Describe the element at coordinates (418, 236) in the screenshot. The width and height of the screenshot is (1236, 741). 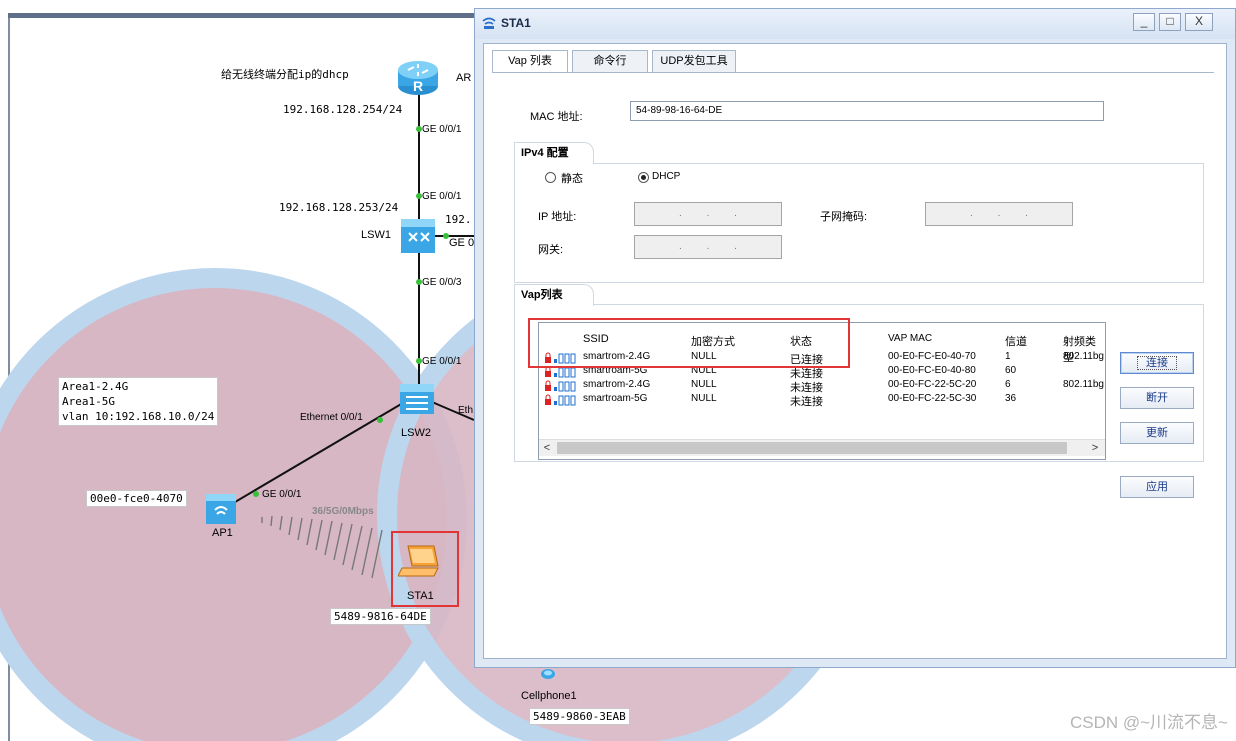
I see `switch-lsw1-icon` at that location.